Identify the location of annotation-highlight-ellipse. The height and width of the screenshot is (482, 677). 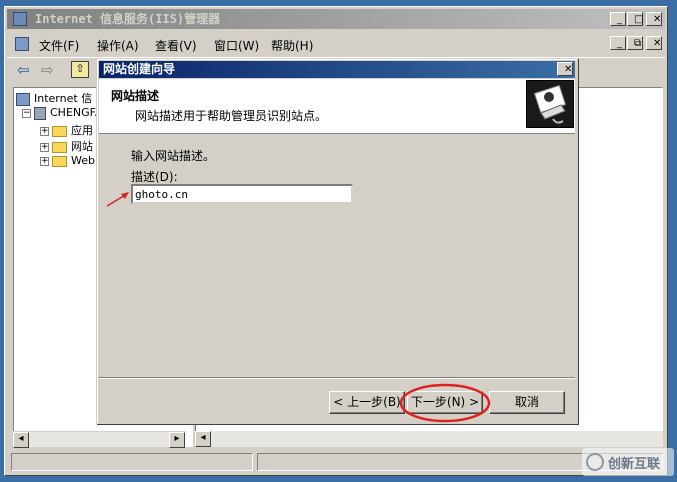
(445, 403).